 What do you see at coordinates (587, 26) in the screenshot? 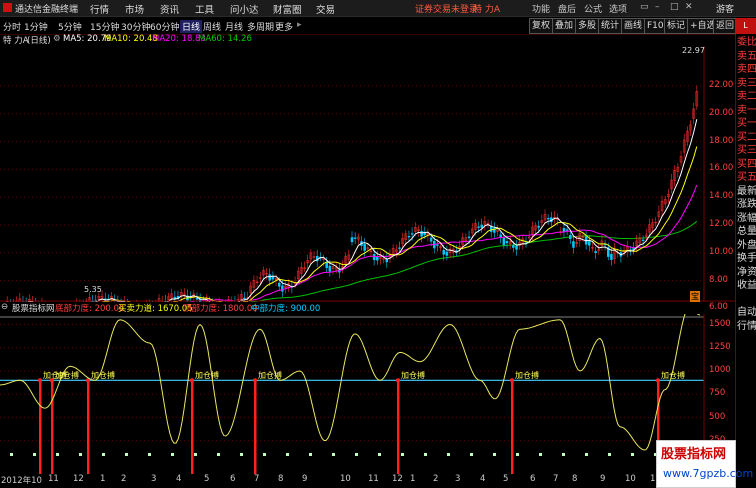
I see `multi-stock-button: 多股` at bounding box center [587, 26].